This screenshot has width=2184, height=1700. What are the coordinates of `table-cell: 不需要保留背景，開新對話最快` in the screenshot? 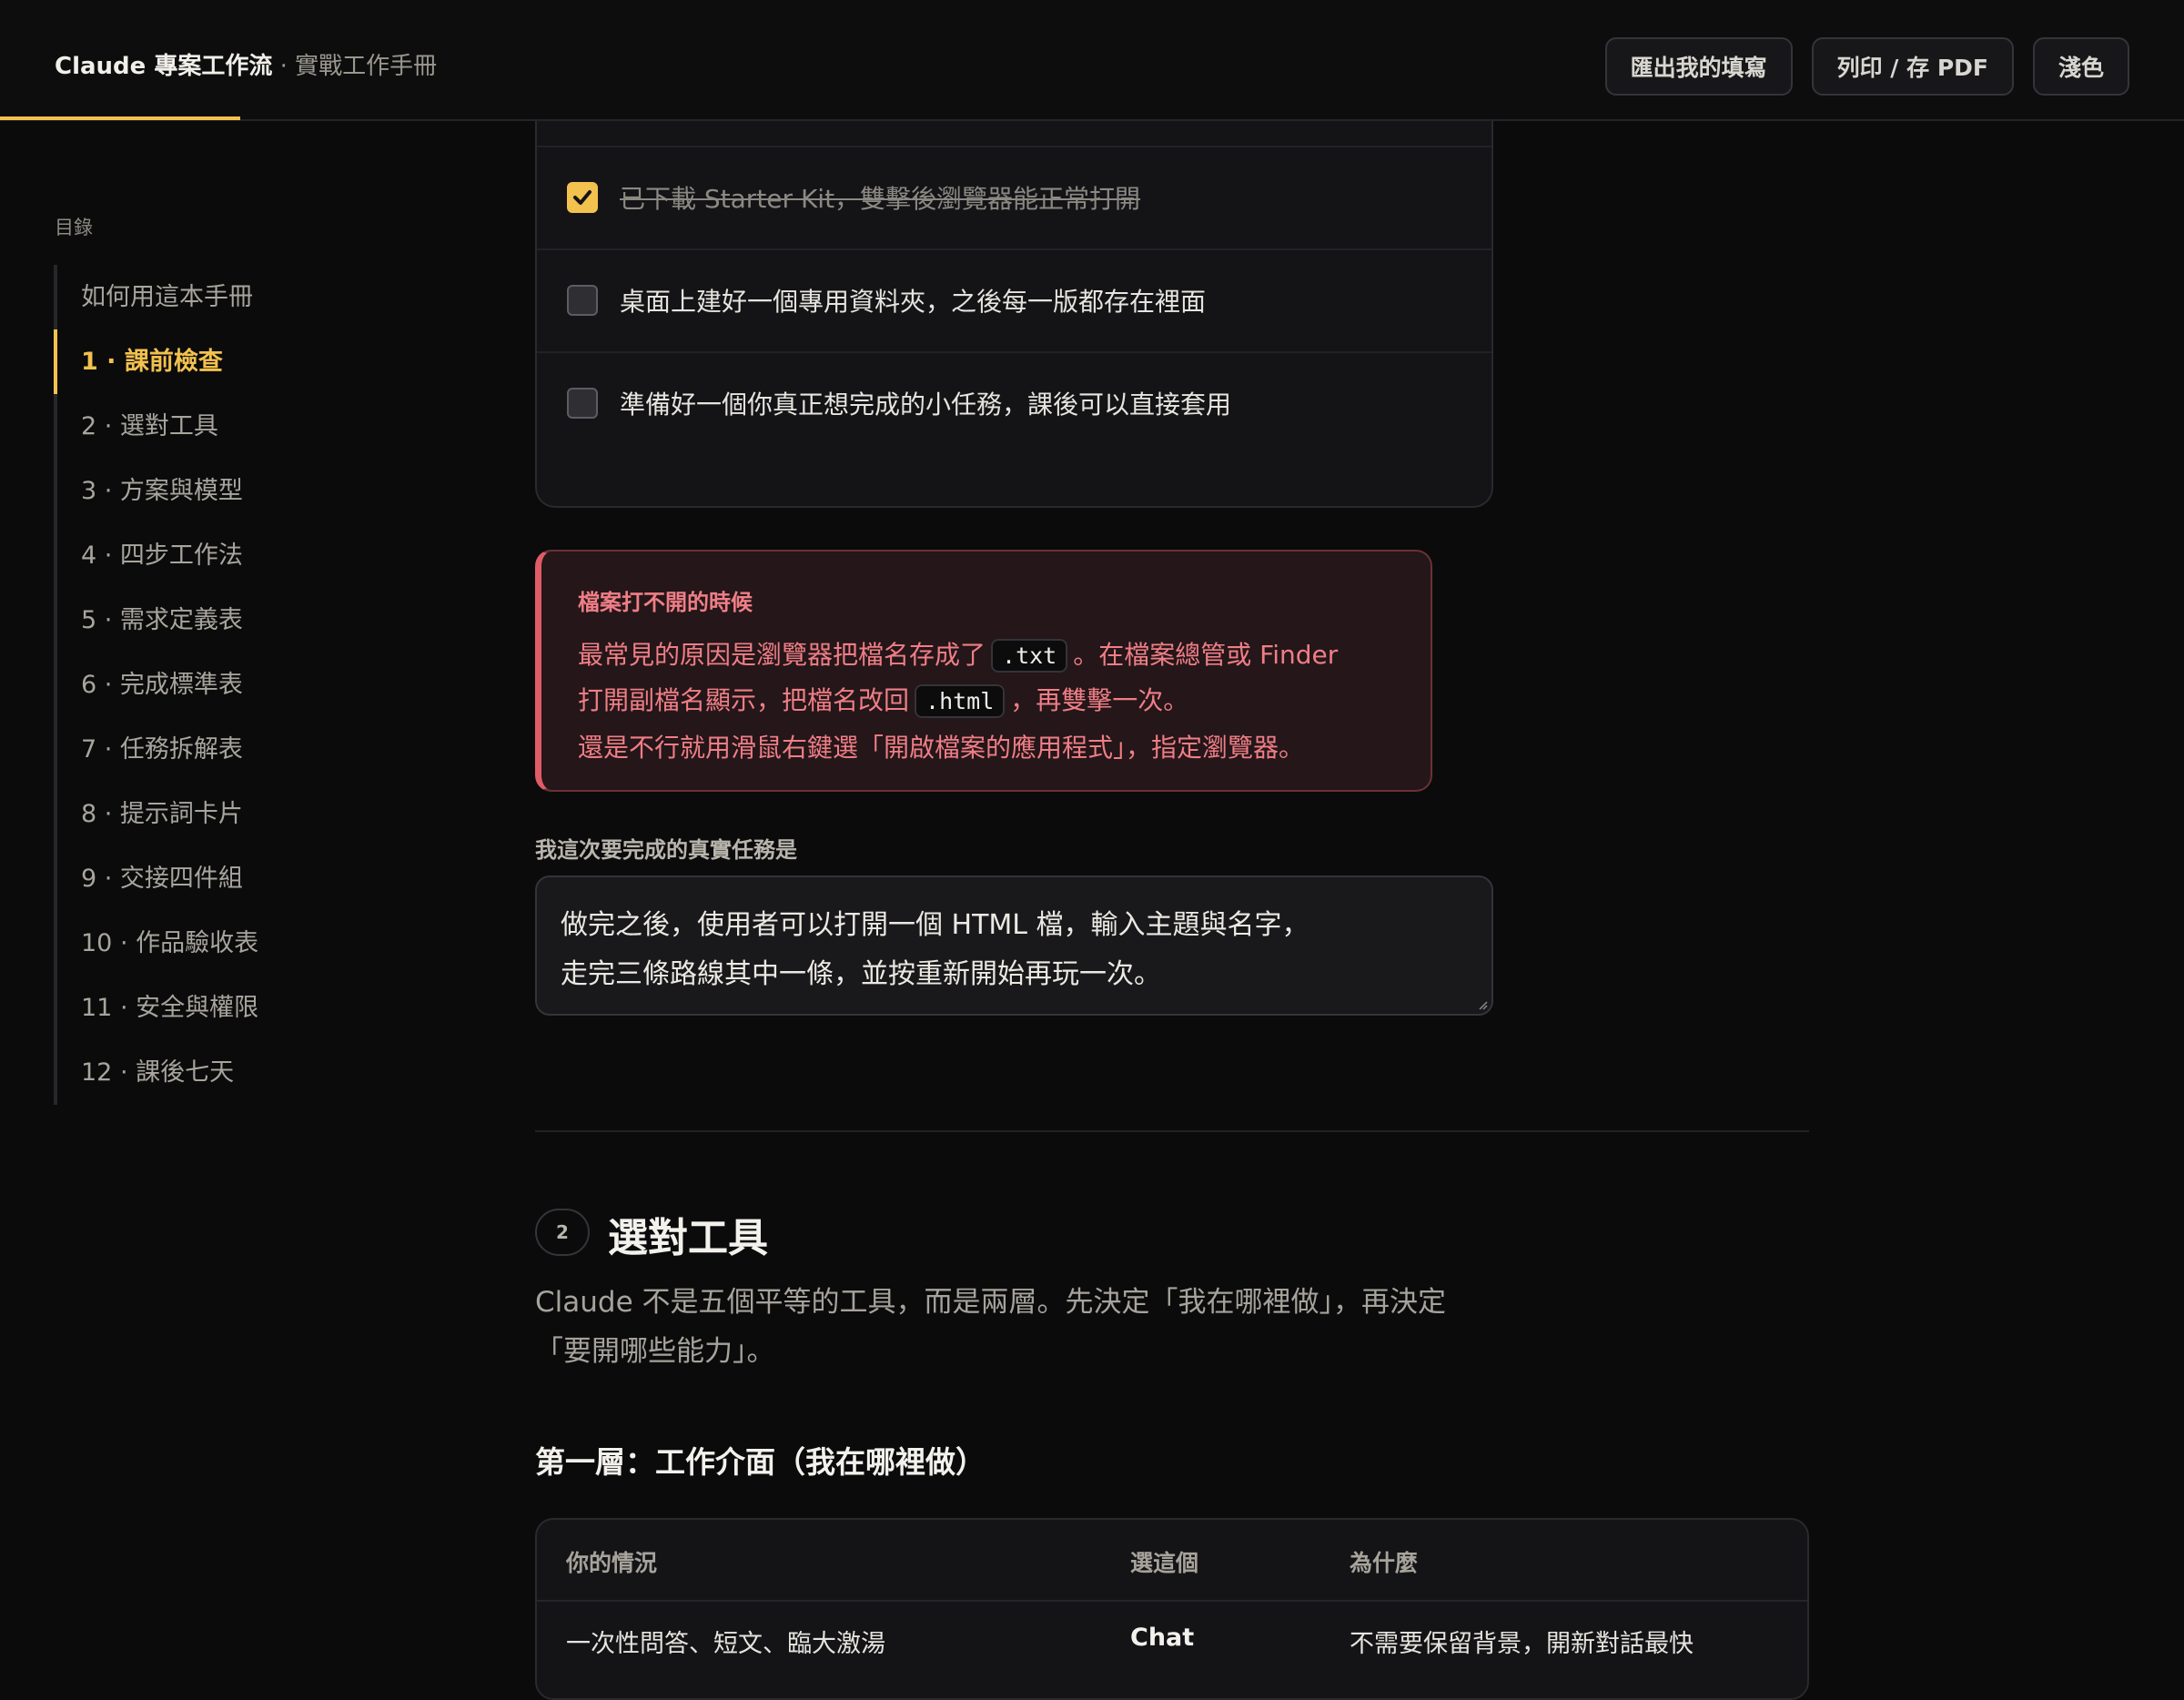 It's located at (1522, 1644).